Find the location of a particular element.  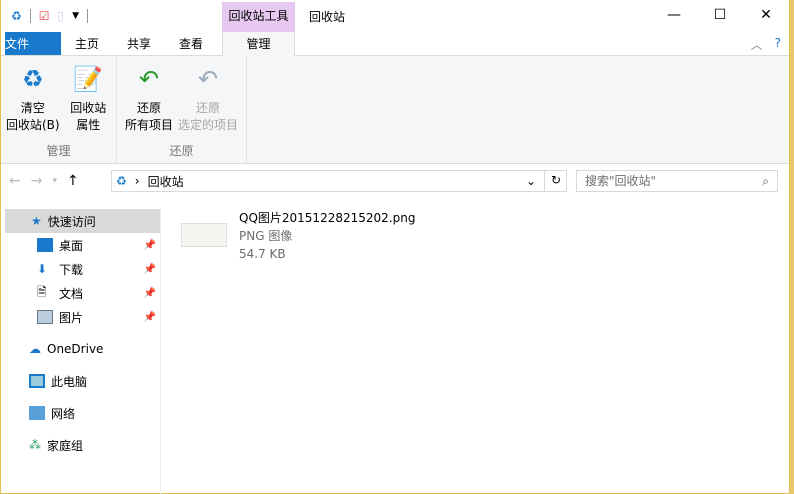

properties-icon: ☑ is located at coordinates (44, 16).